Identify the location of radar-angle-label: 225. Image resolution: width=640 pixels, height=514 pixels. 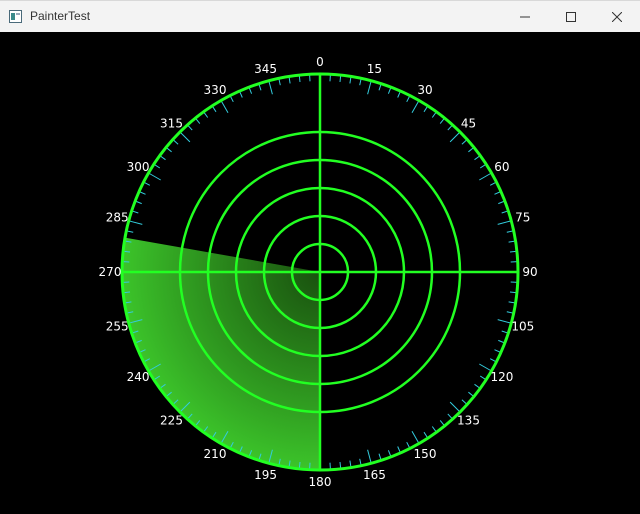
(171, 421).